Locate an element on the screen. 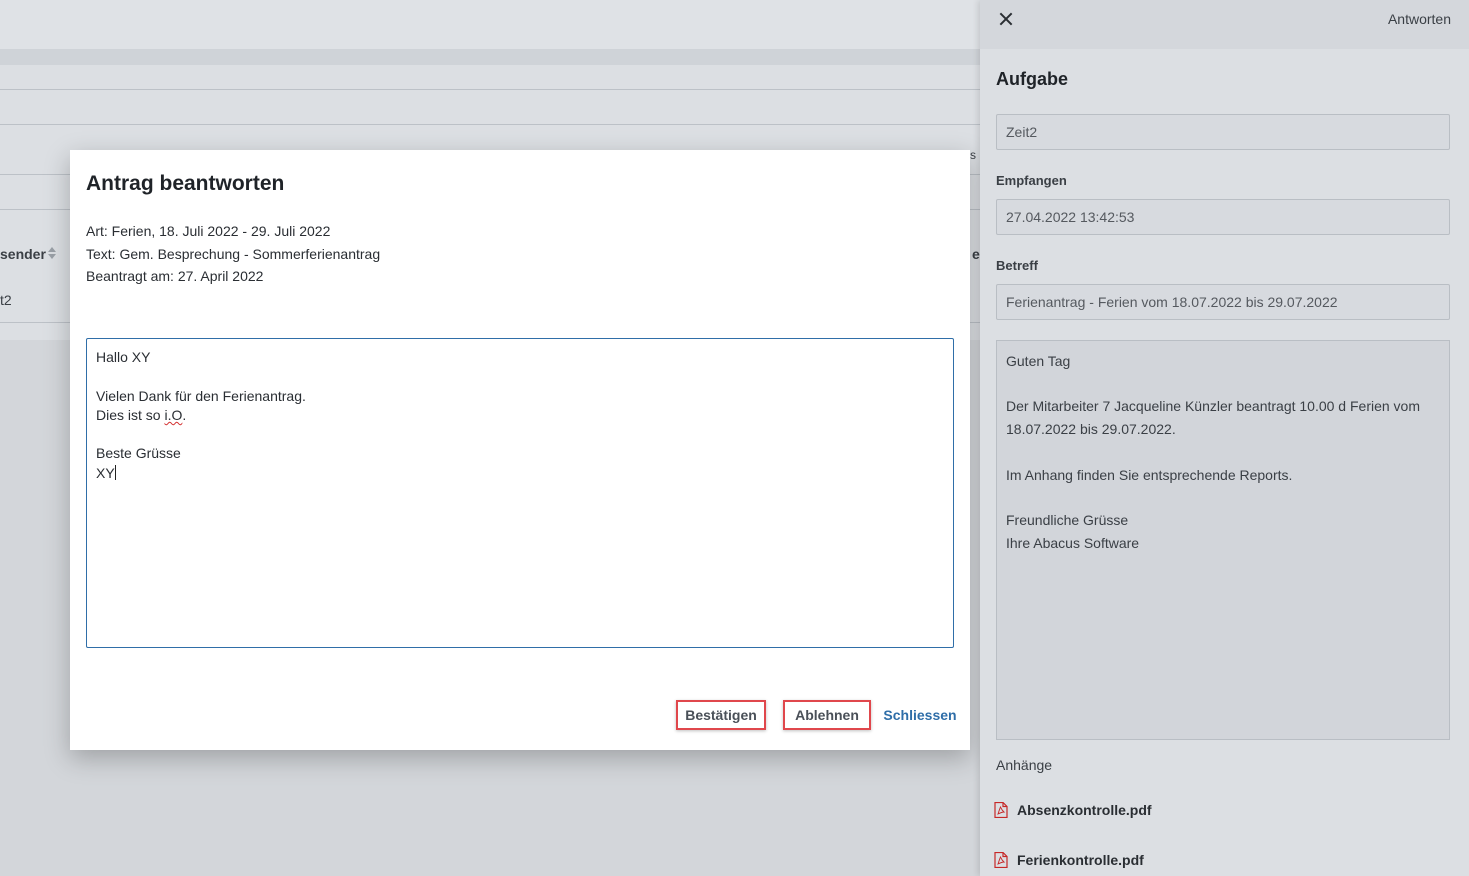 The height and width of the screenshot is (876, 1469). received-field: 27.04.2022 13:42:53 is located at coordinates (1223, 217).